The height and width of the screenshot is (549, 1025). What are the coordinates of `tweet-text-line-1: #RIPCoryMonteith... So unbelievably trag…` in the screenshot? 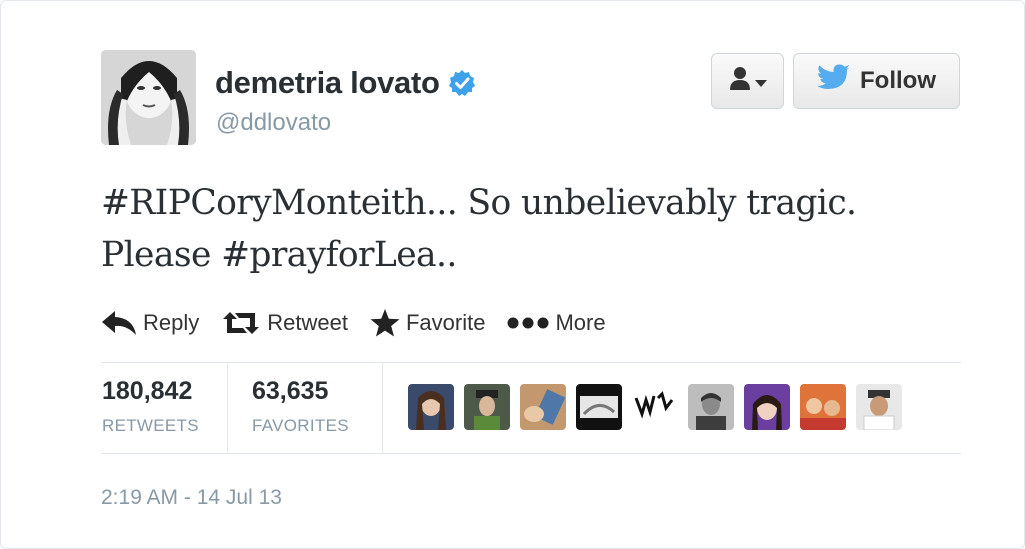 It's located at (479, 203).